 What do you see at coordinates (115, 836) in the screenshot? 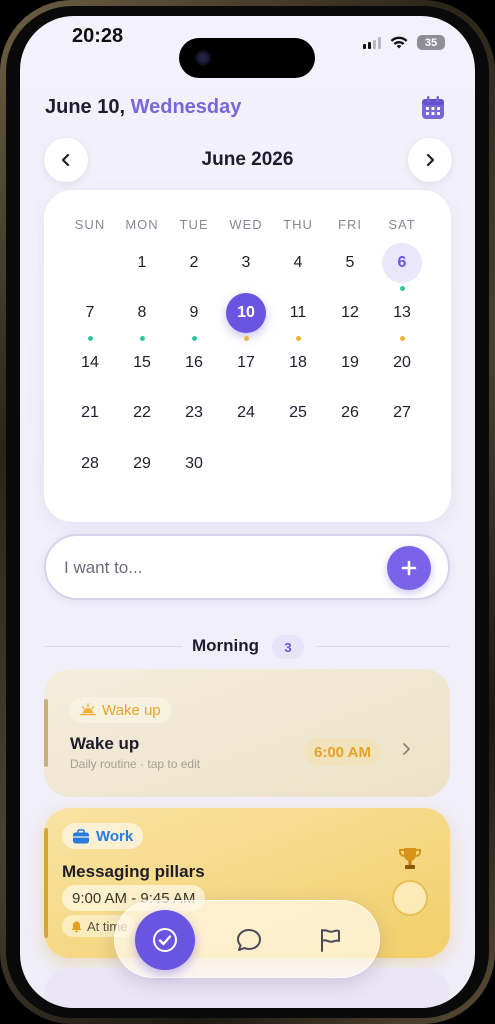
I see `task-tag-label: Work` at bounding box center [115, 836].